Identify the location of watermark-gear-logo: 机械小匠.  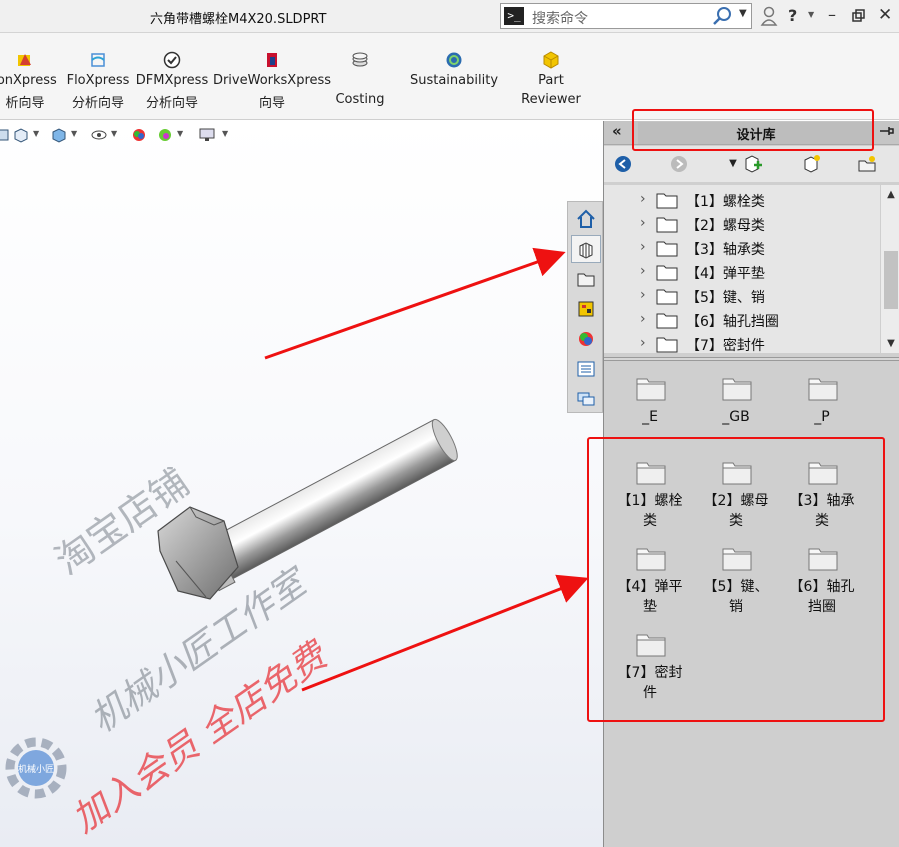
(36, 768).